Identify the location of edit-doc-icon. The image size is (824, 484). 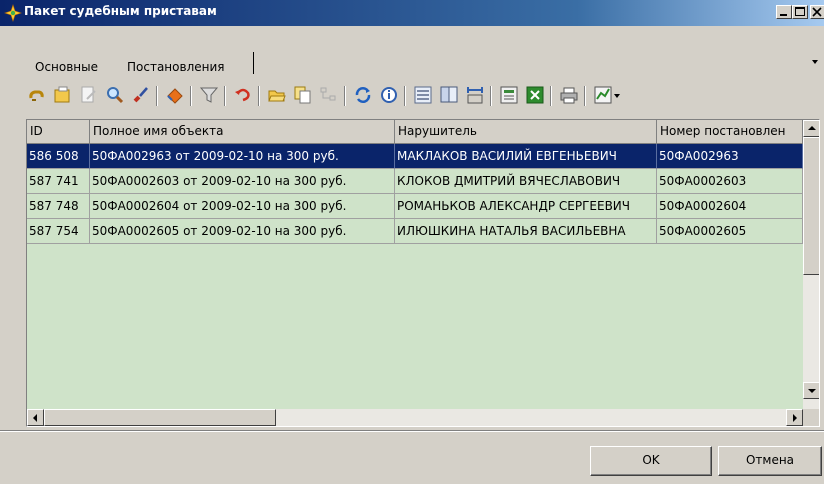
(89, 95).